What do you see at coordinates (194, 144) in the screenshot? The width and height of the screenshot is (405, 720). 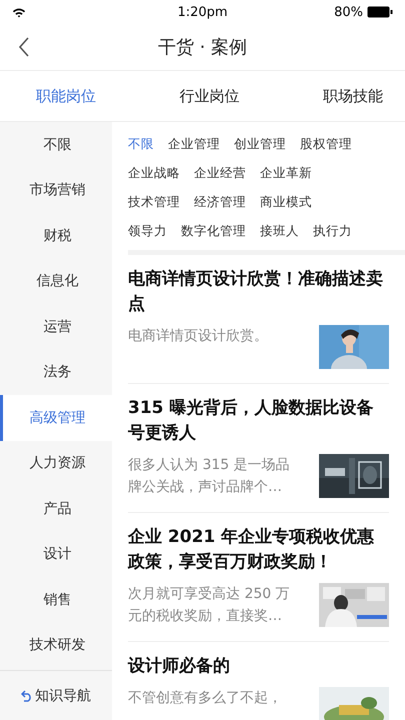 I see `filter-tag: 企业管理` at bounding box center [194, 144].